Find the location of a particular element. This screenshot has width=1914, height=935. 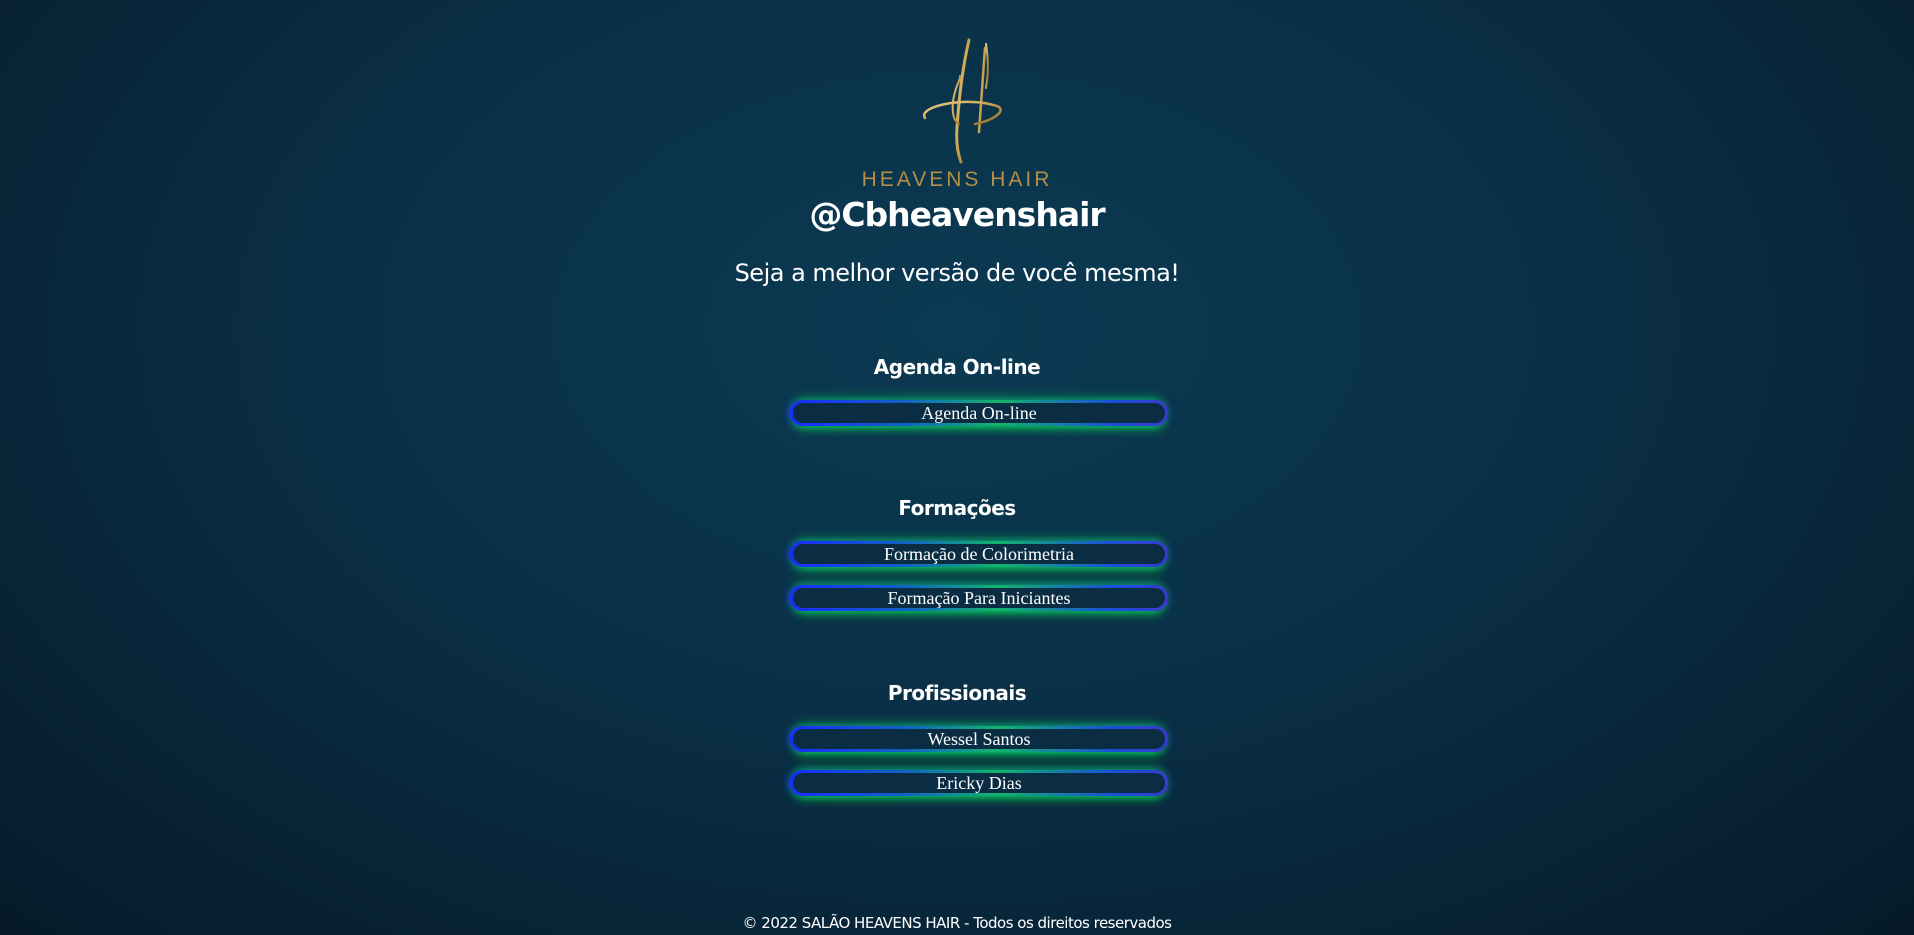

link-button-ericky-dias: Ericky Dias is located at coordinates (979, 783).